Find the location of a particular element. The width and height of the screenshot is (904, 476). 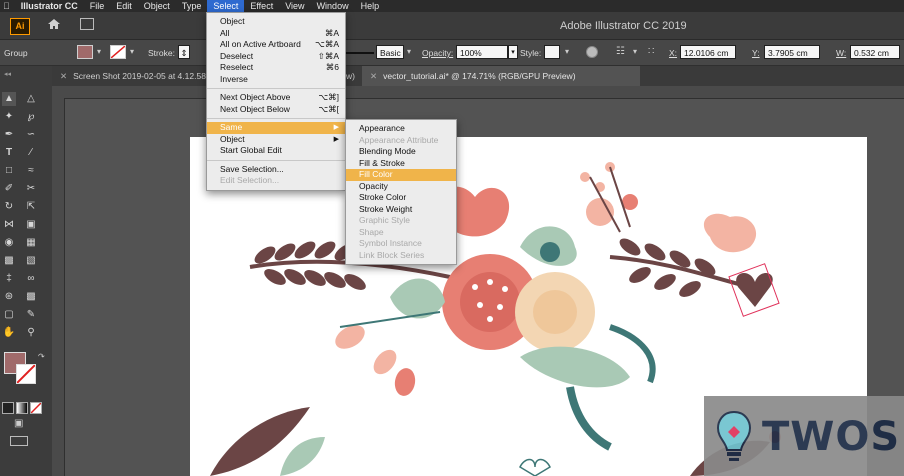

menu-item-reselect: Reselect ⌘6 is located at coordinates (276, 68).